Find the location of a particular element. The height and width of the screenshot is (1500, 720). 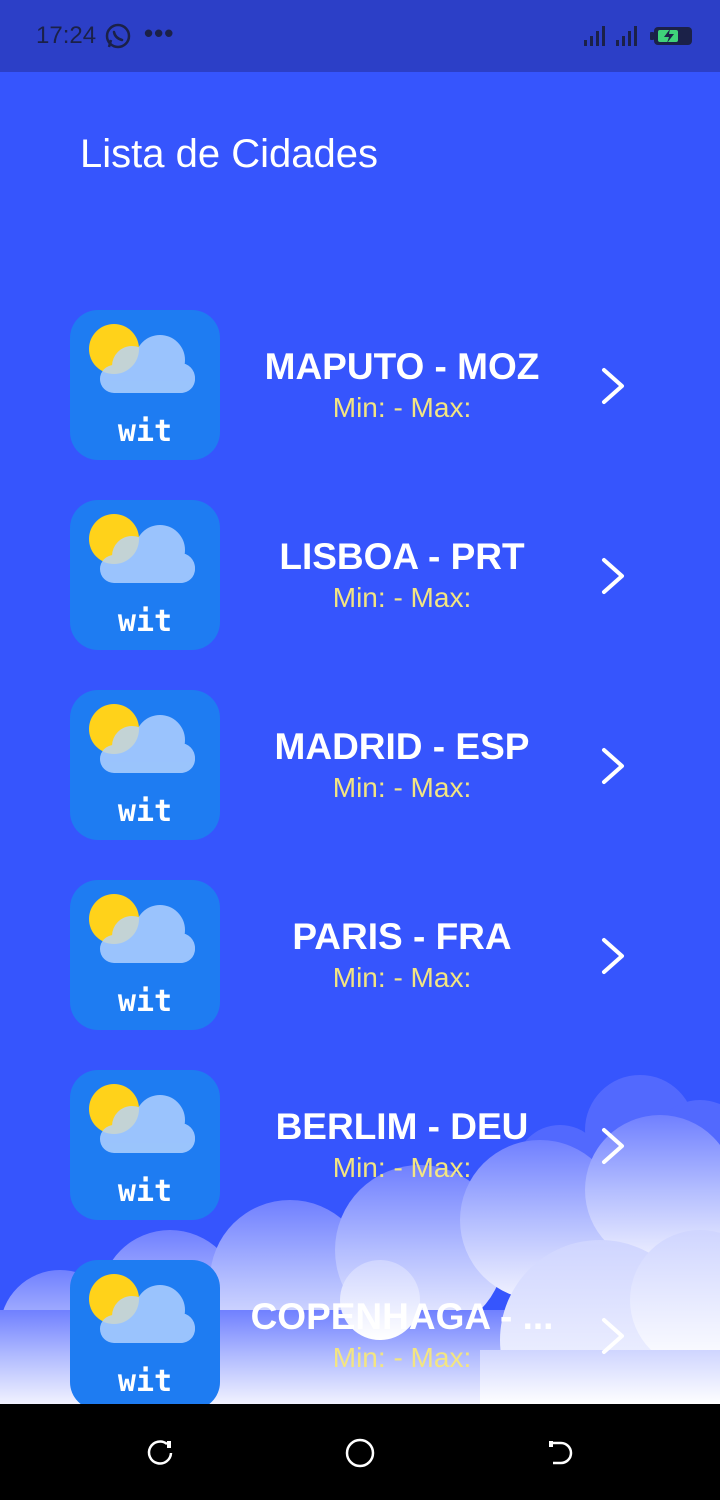

city-list-item: wit LISBOA - PRT Min: - Max: is located at coordinates (360, 575).